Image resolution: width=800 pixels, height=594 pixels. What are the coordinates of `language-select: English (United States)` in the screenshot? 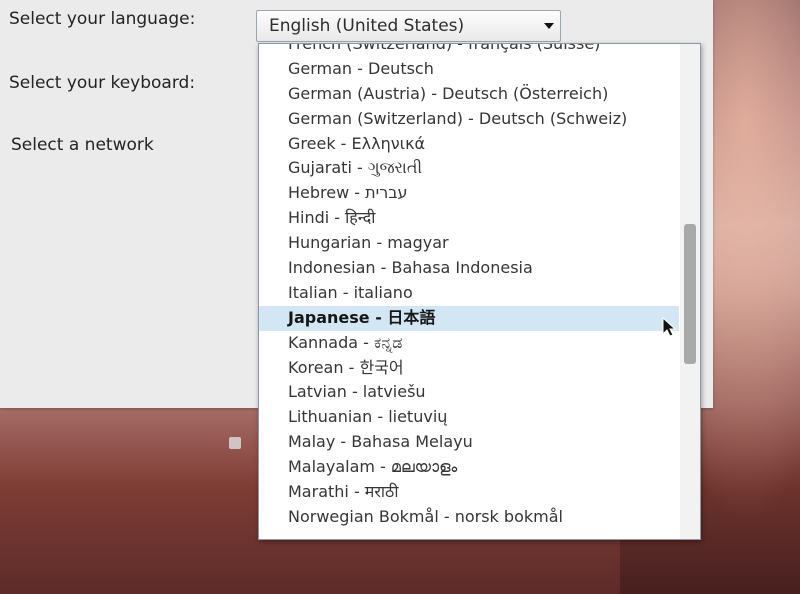 It's located at (408, 26).